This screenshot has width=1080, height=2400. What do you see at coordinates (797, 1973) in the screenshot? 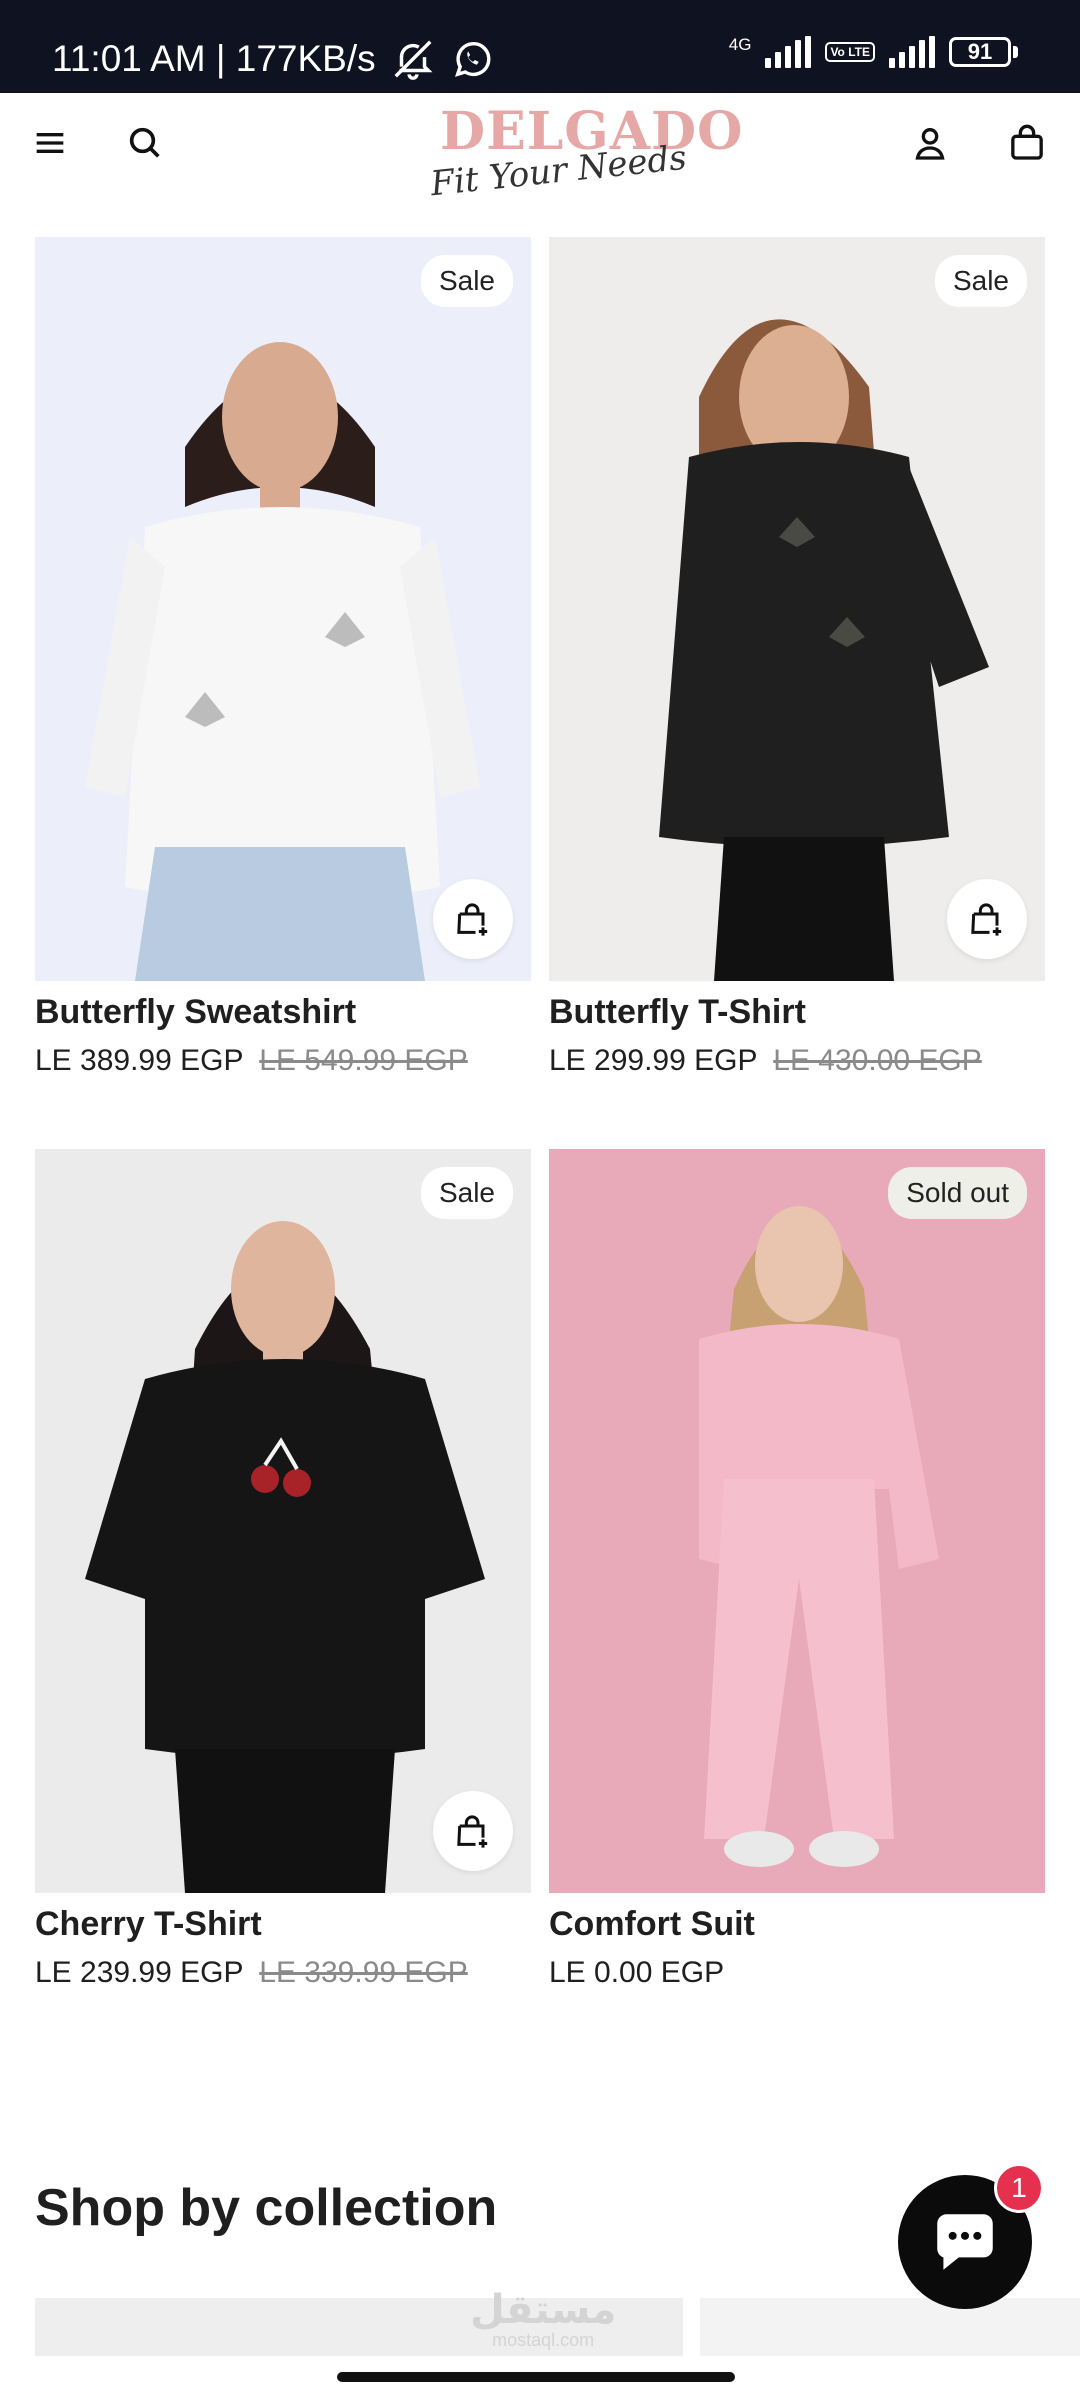
I see `product-price-row: LE 0.00 EGP` at bounding box center [797, 1973].